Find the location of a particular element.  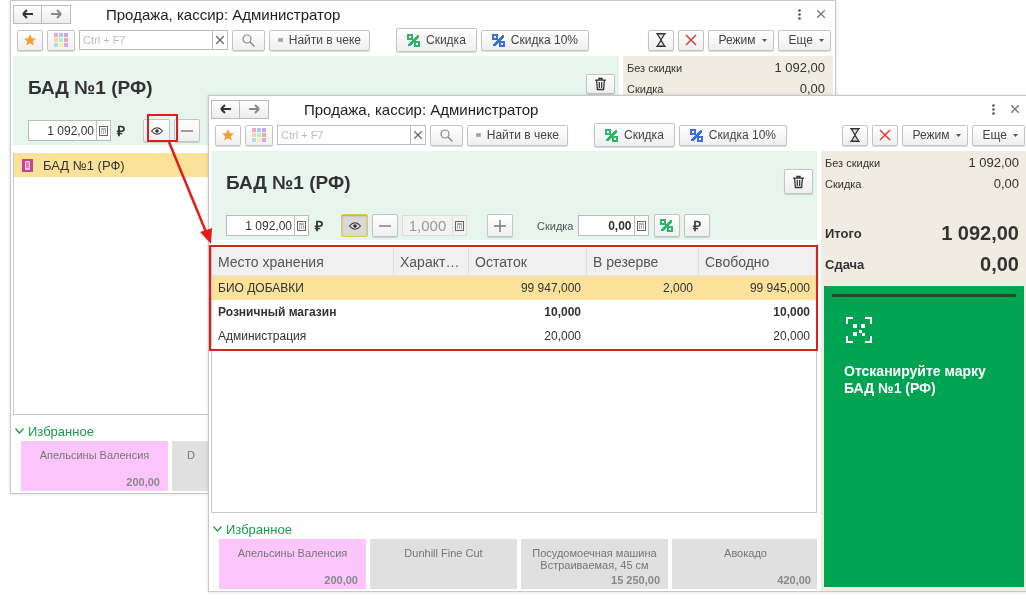

chevron-icon is located at coordinates (19, 431).